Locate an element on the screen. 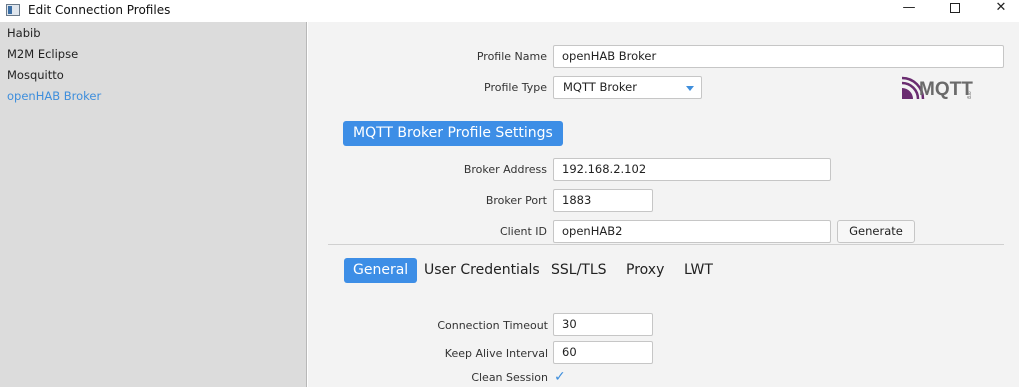 Image resolution: width=1019 pixels, height=387 pixels. keep-alive-field: 60 is located at coordinates (603, 352).